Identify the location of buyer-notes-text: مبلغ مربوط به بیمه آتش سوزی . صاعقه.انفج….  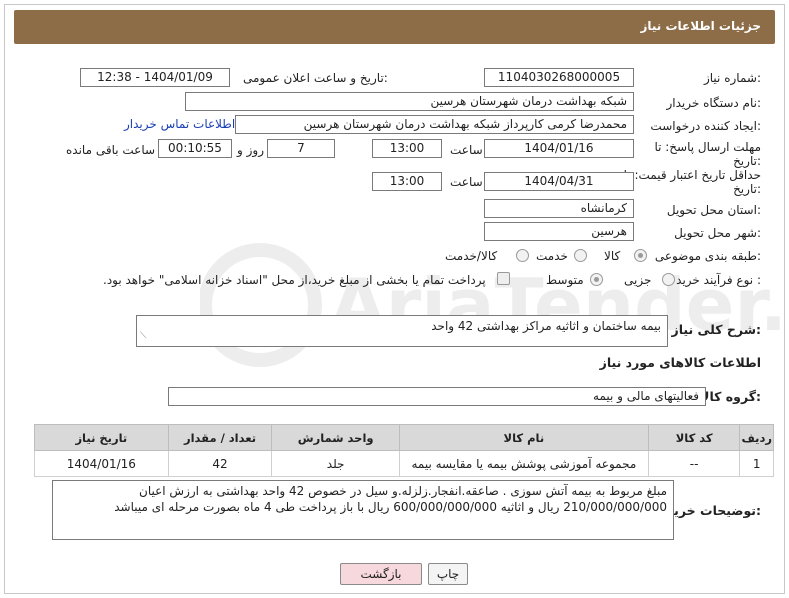
(390, 499).